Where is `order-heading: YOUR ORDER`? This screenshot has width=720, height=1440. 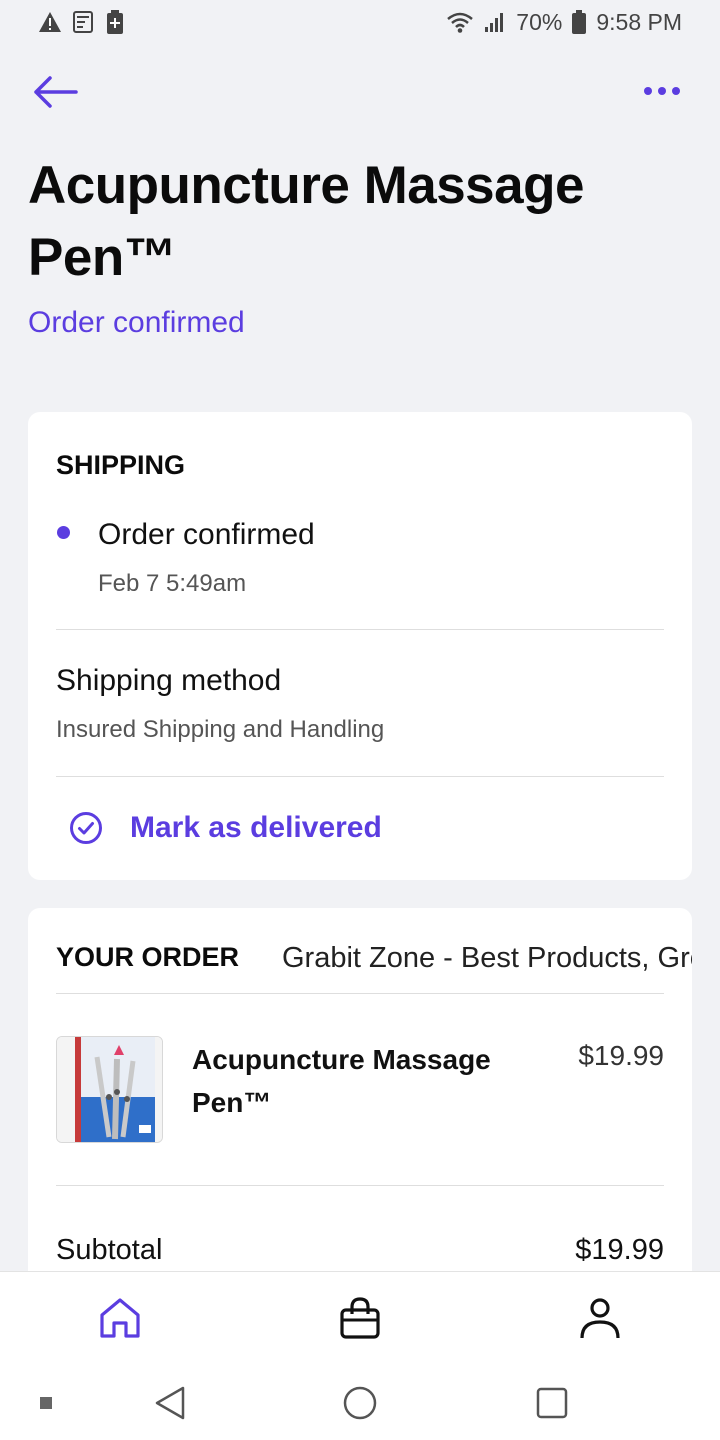 order-heading: YOUR ORDER is located at coordinates (148, 957).